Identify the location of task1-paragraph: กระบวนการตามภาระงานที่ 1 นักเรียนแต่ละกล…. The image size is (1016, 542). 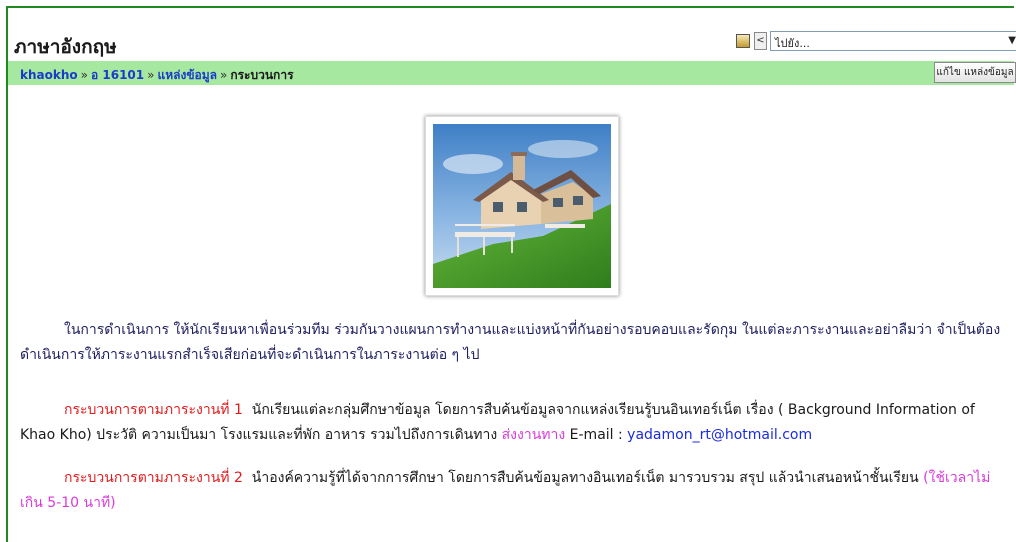
(514, 423).